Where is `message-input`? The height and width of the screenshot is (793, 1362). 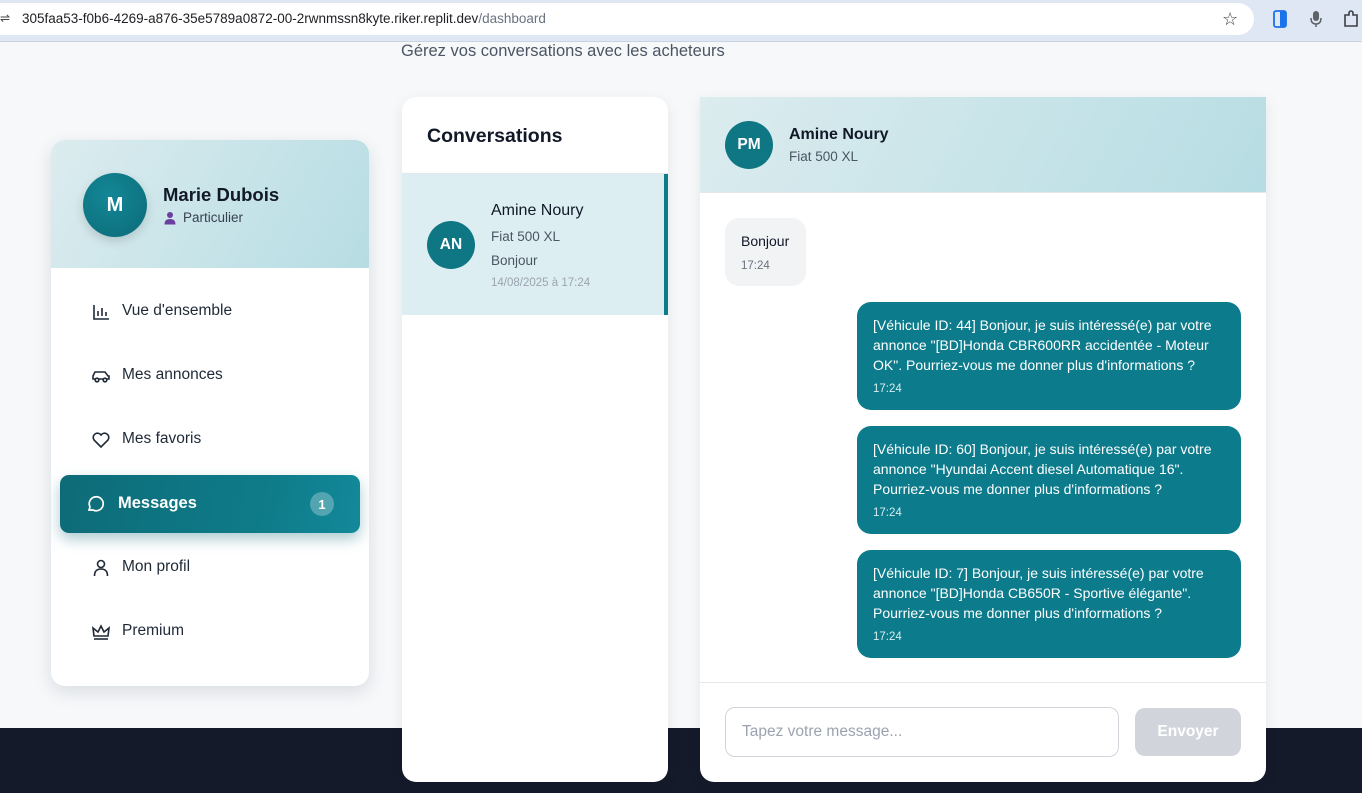
message-input is located at coordinates (922, 732).